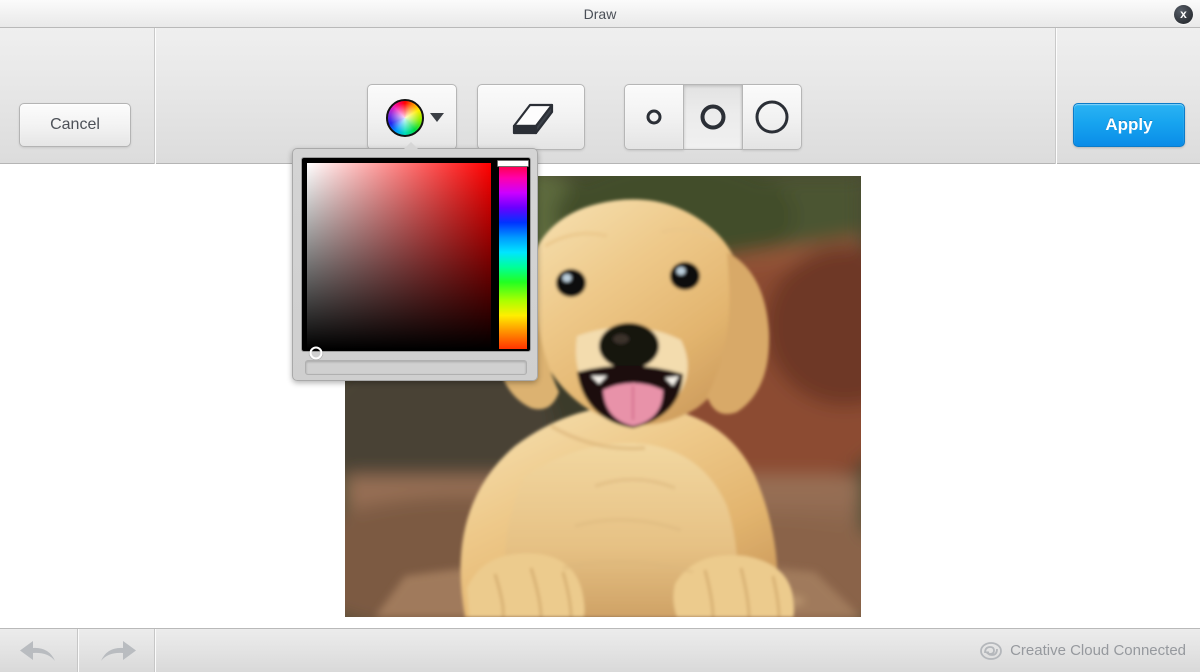 This screenshot has height=672, width=1200. I want to click on redo-button, so click(117, 650).